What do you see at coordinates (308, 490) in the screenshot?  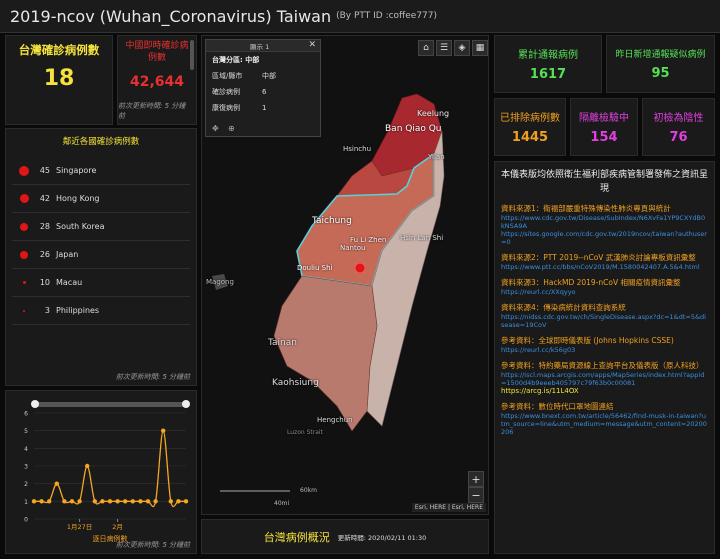 I see `scale-km: 60km` at bounding box center [308, 490].